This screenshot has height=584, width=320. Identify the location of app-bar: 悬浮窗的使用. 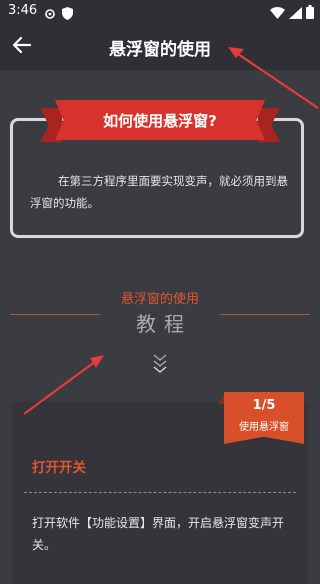
(160, 47).